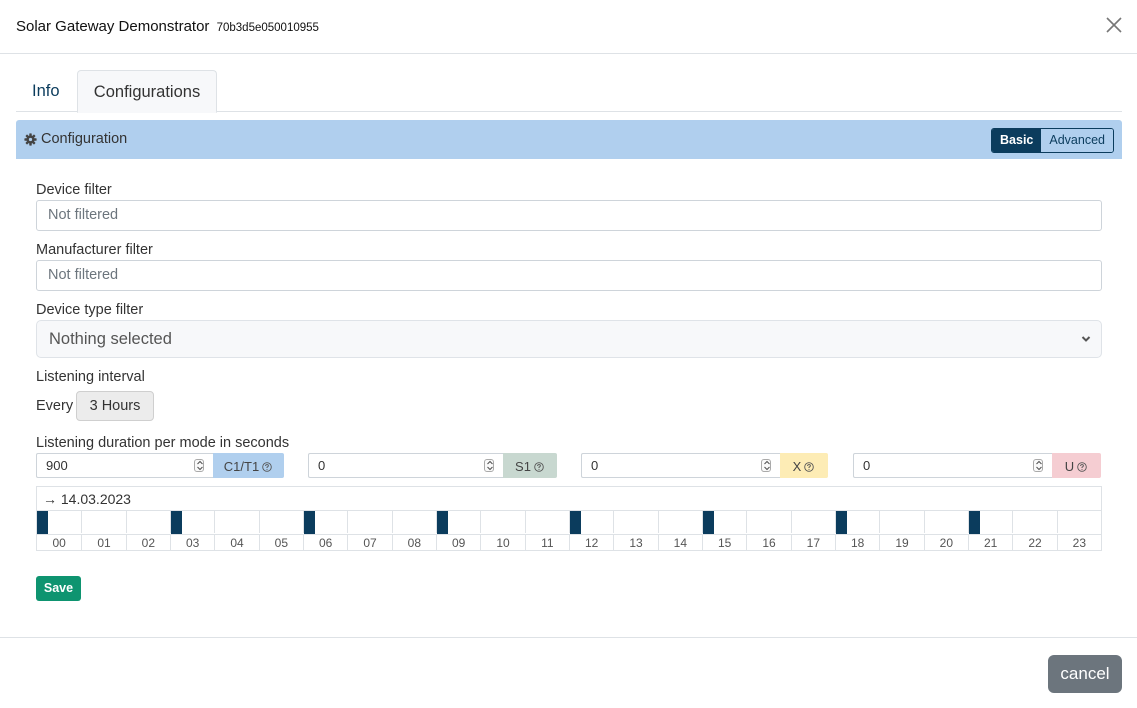 This screenshot has height=708, width=1137. I want to click on mode-x-group: 0 X, so click(704, 465).